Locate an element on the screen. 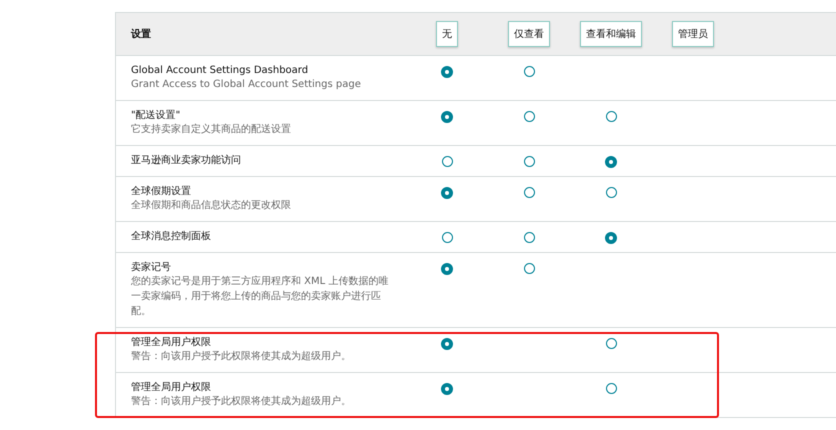  setting-title: 卖家记号 is located at coordinates (151, 267).